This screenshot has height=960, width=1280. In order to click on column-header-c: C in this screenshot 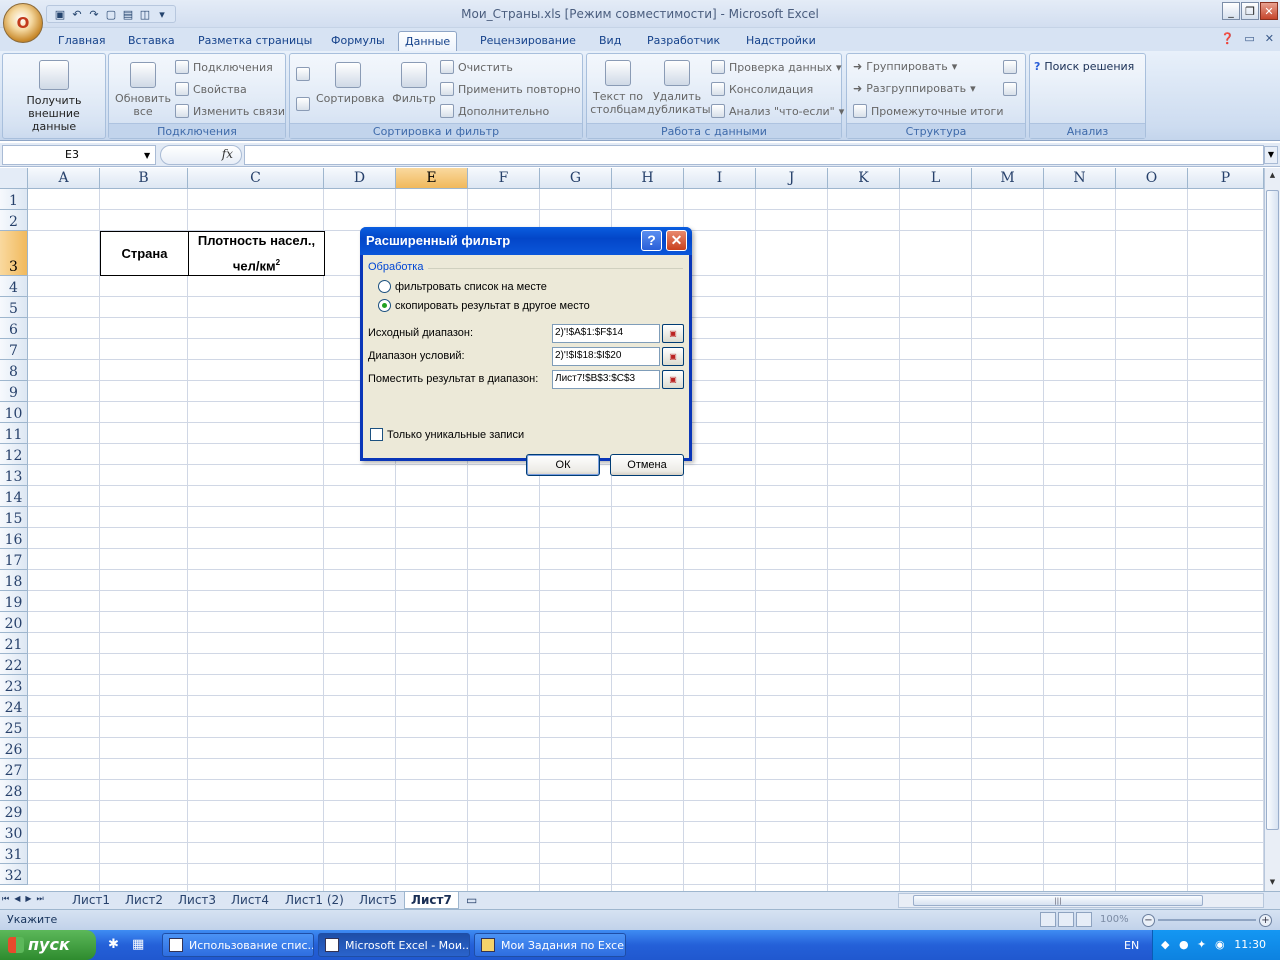, I will do `click(256, 178)`.